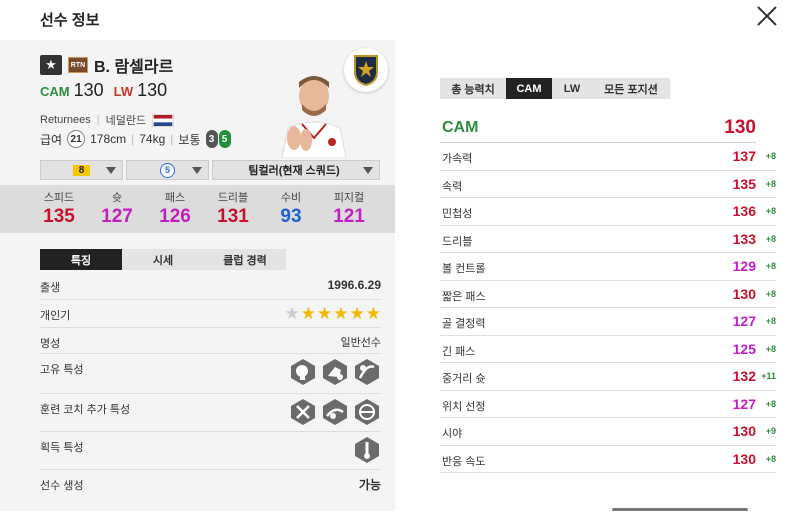 The image size is (800, 511). I want to click on position-summary: CAM 130, so click(598, 129).